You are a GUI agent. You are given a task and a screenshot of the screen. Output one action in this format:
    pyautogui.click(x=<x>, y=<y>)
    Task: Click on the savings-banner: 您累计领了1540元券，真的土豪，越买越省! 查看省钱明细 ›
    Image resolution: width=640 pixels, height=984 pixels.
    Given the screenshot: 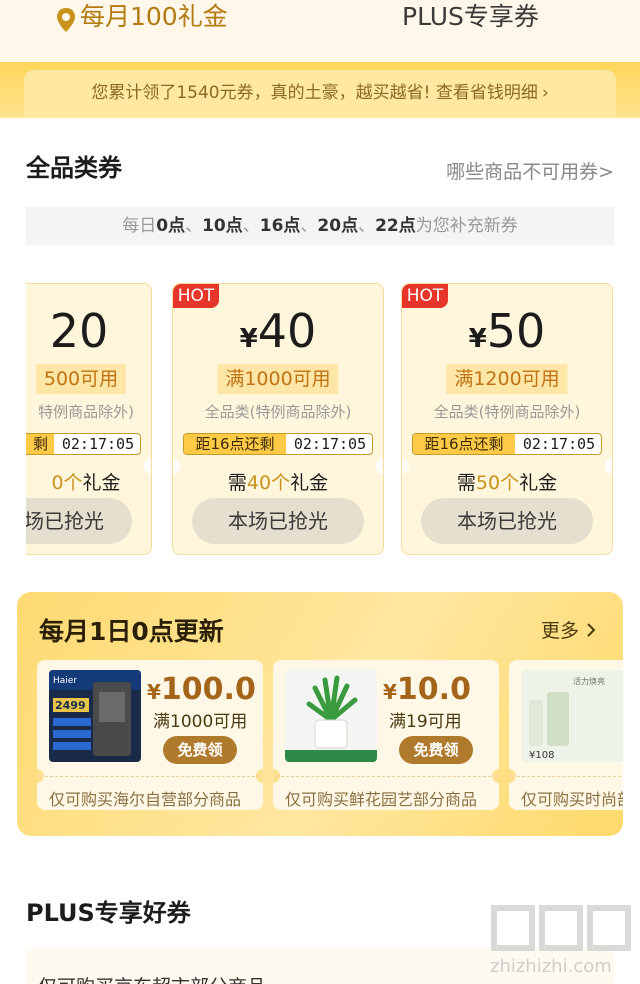 What is the action you would take?
    pyautogui.click(x=320, y=90)
    